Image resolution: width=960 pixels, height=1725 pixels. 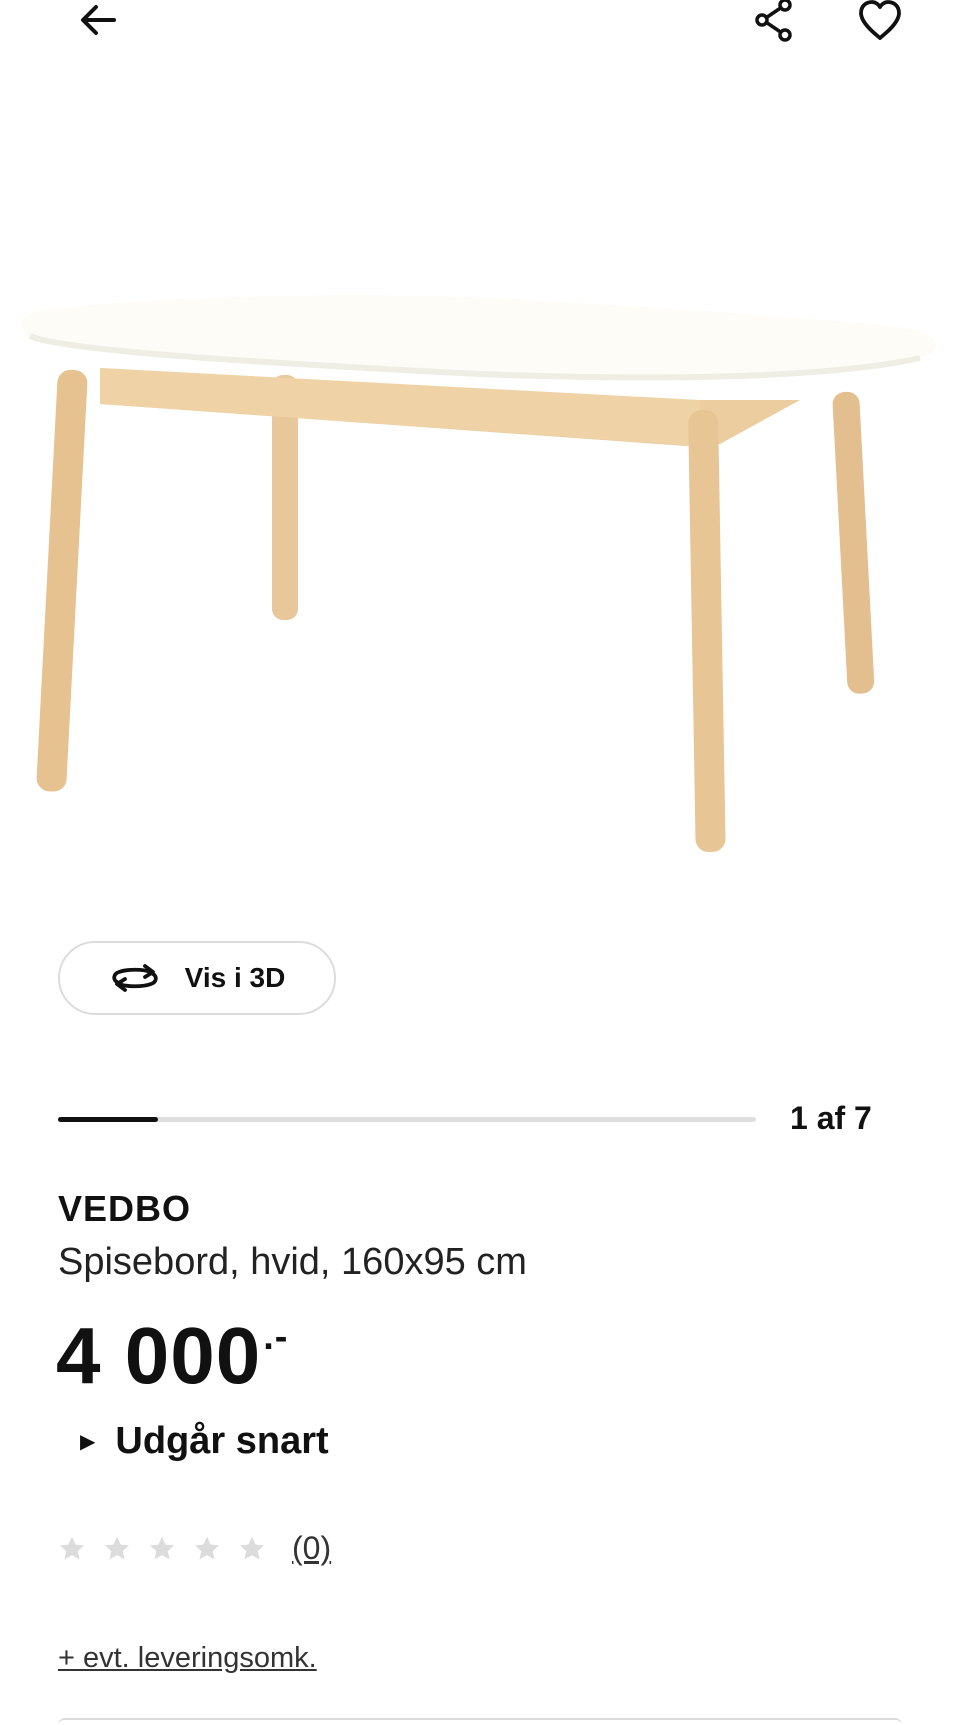 I want to click on share-button, so click(x=774, y=25).